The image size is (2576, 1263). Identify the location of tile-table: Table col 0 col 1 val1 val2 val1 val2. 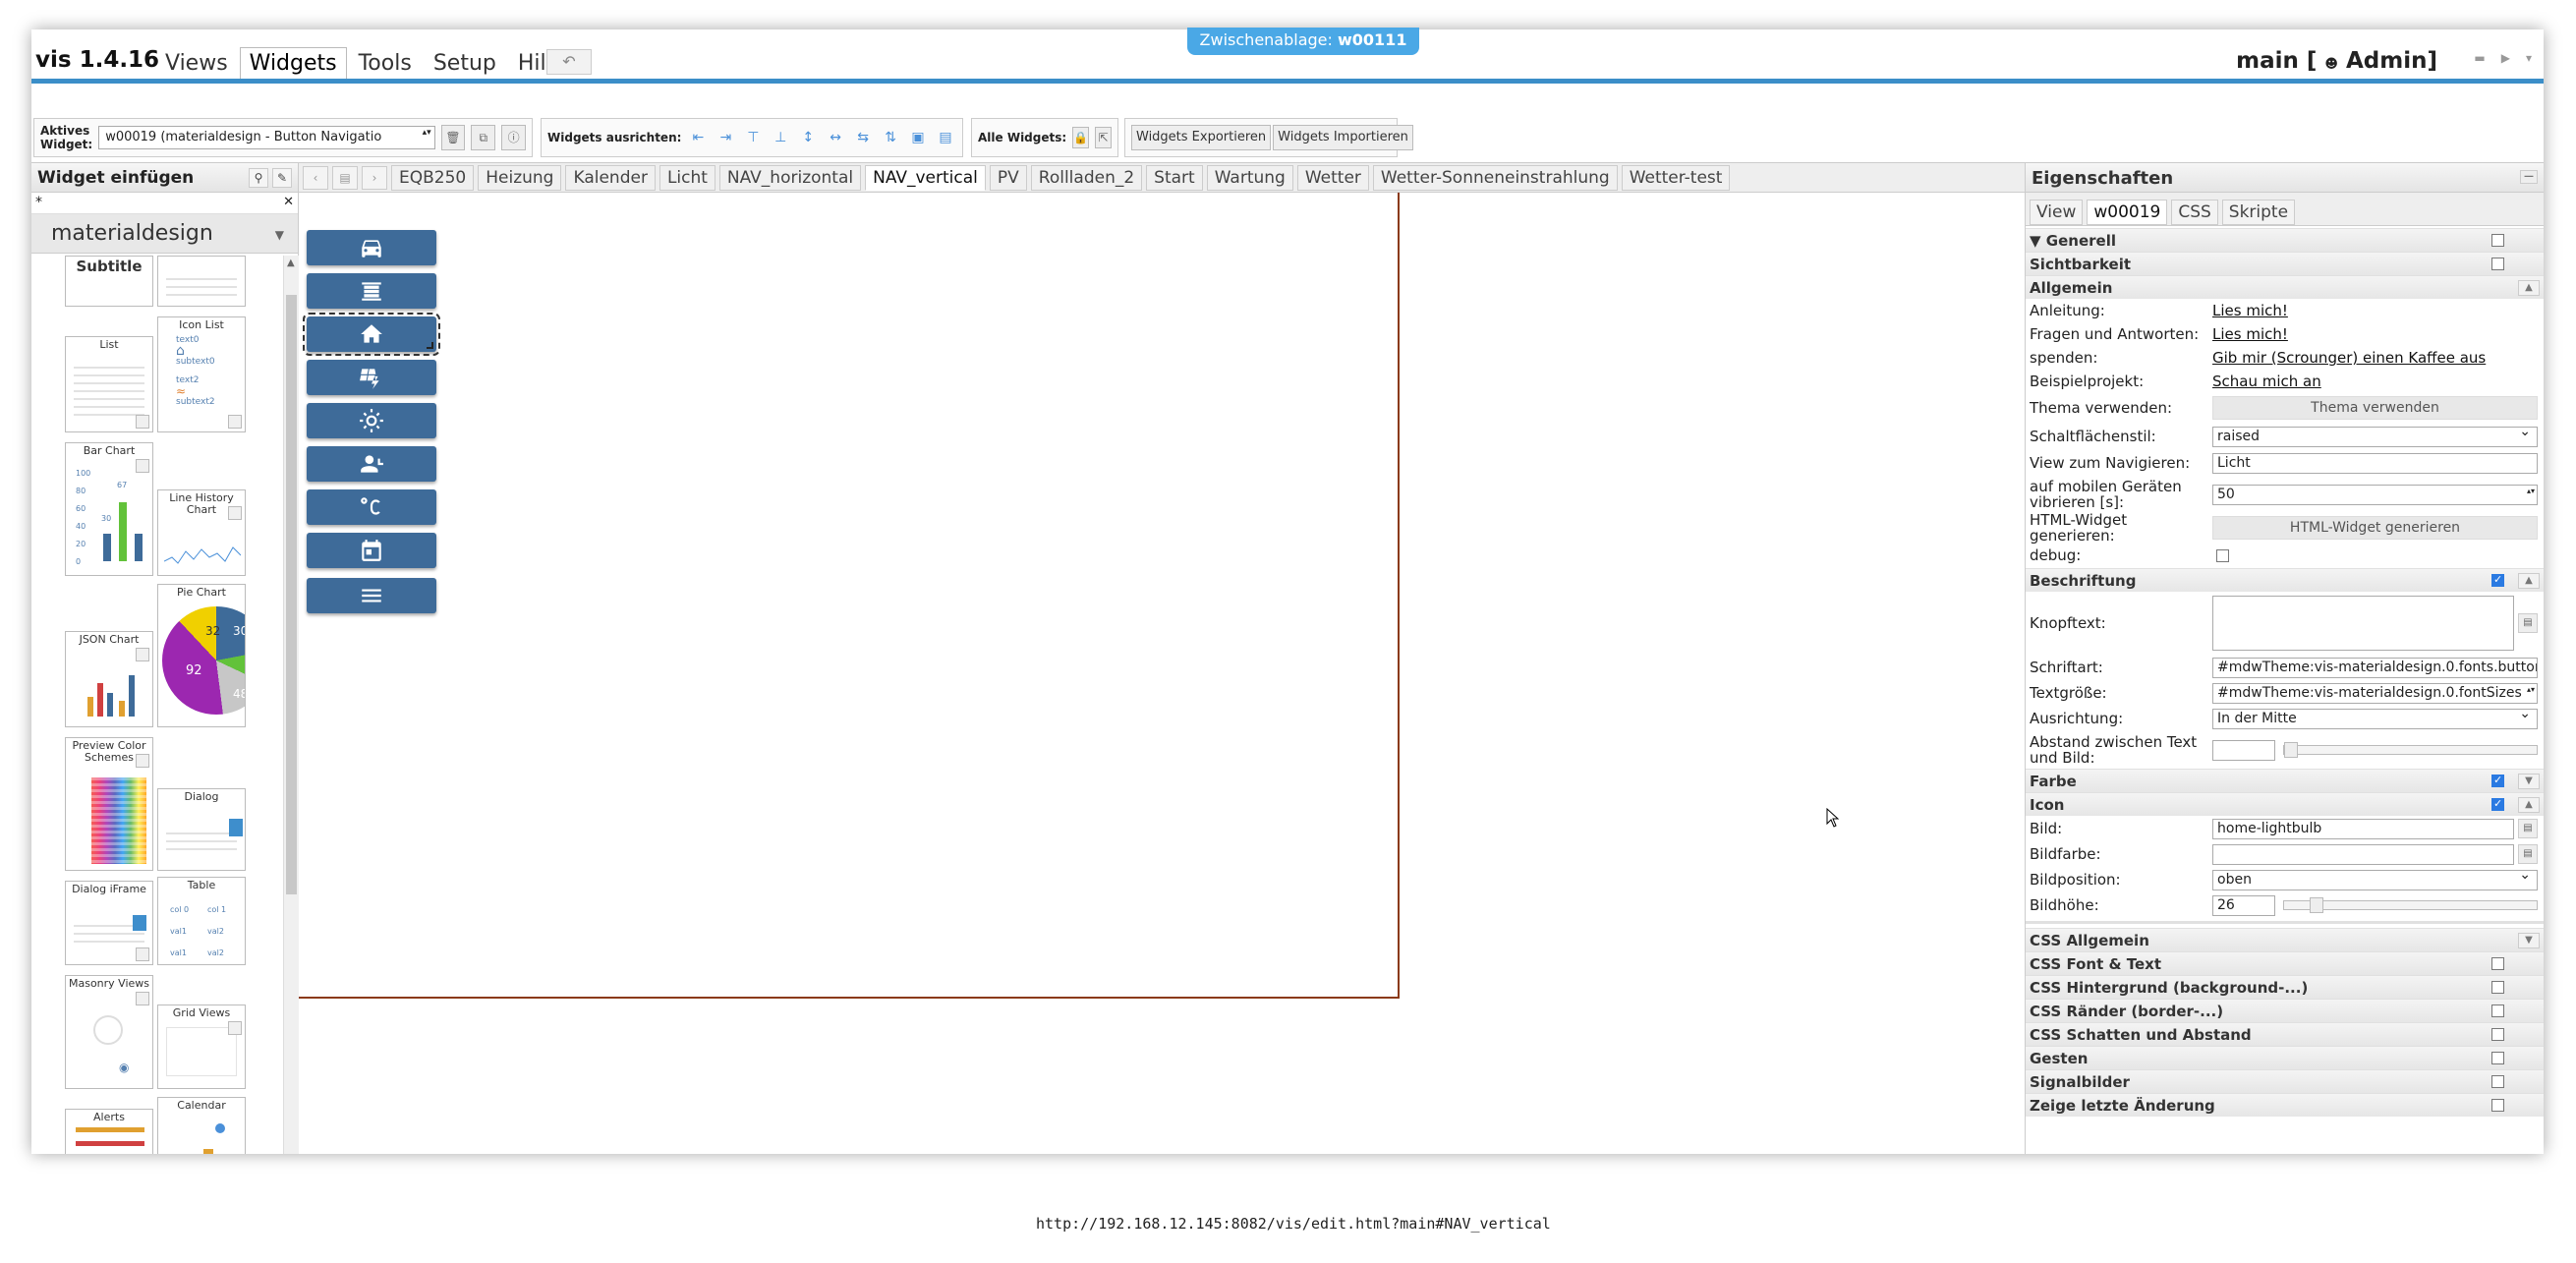
(201, 921).